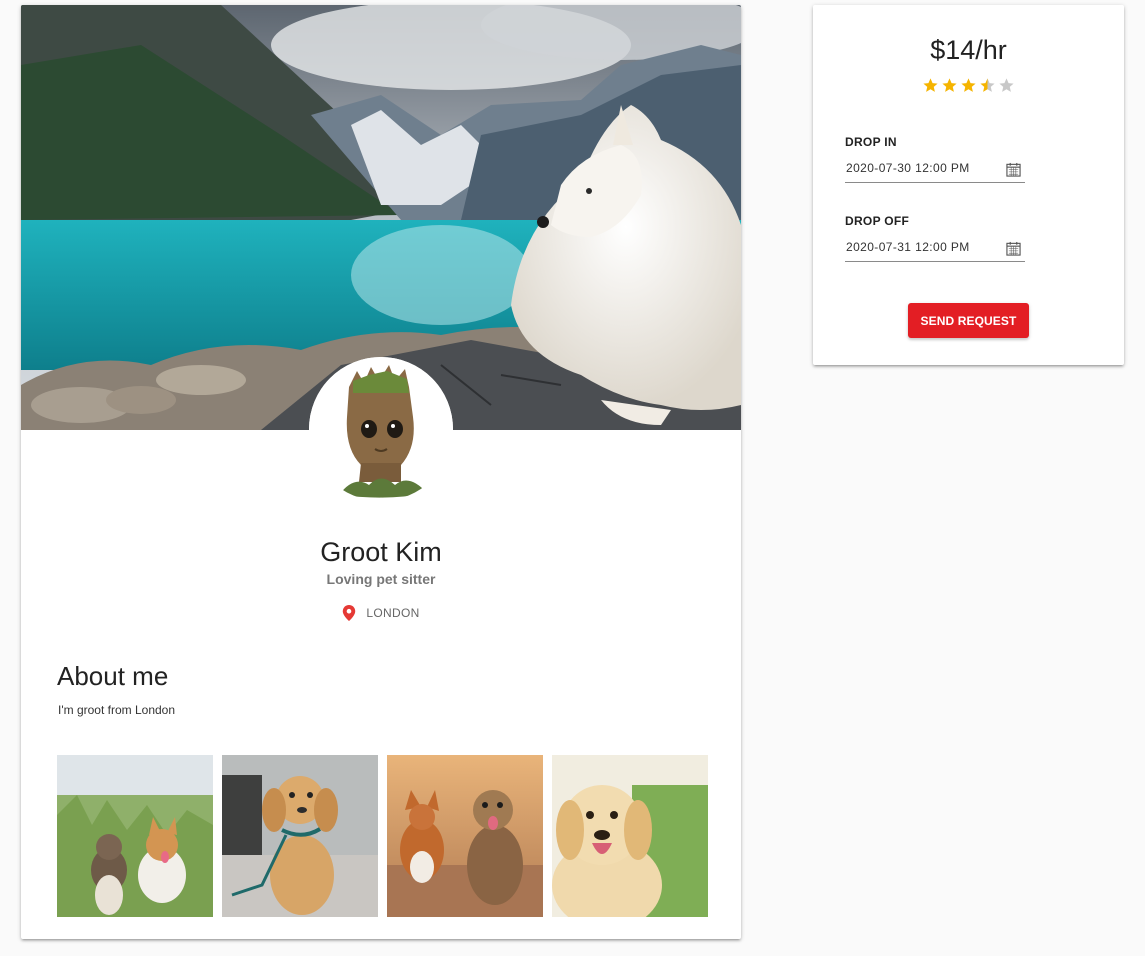  I want to click on star-empty-icon, so click(1006, 85).